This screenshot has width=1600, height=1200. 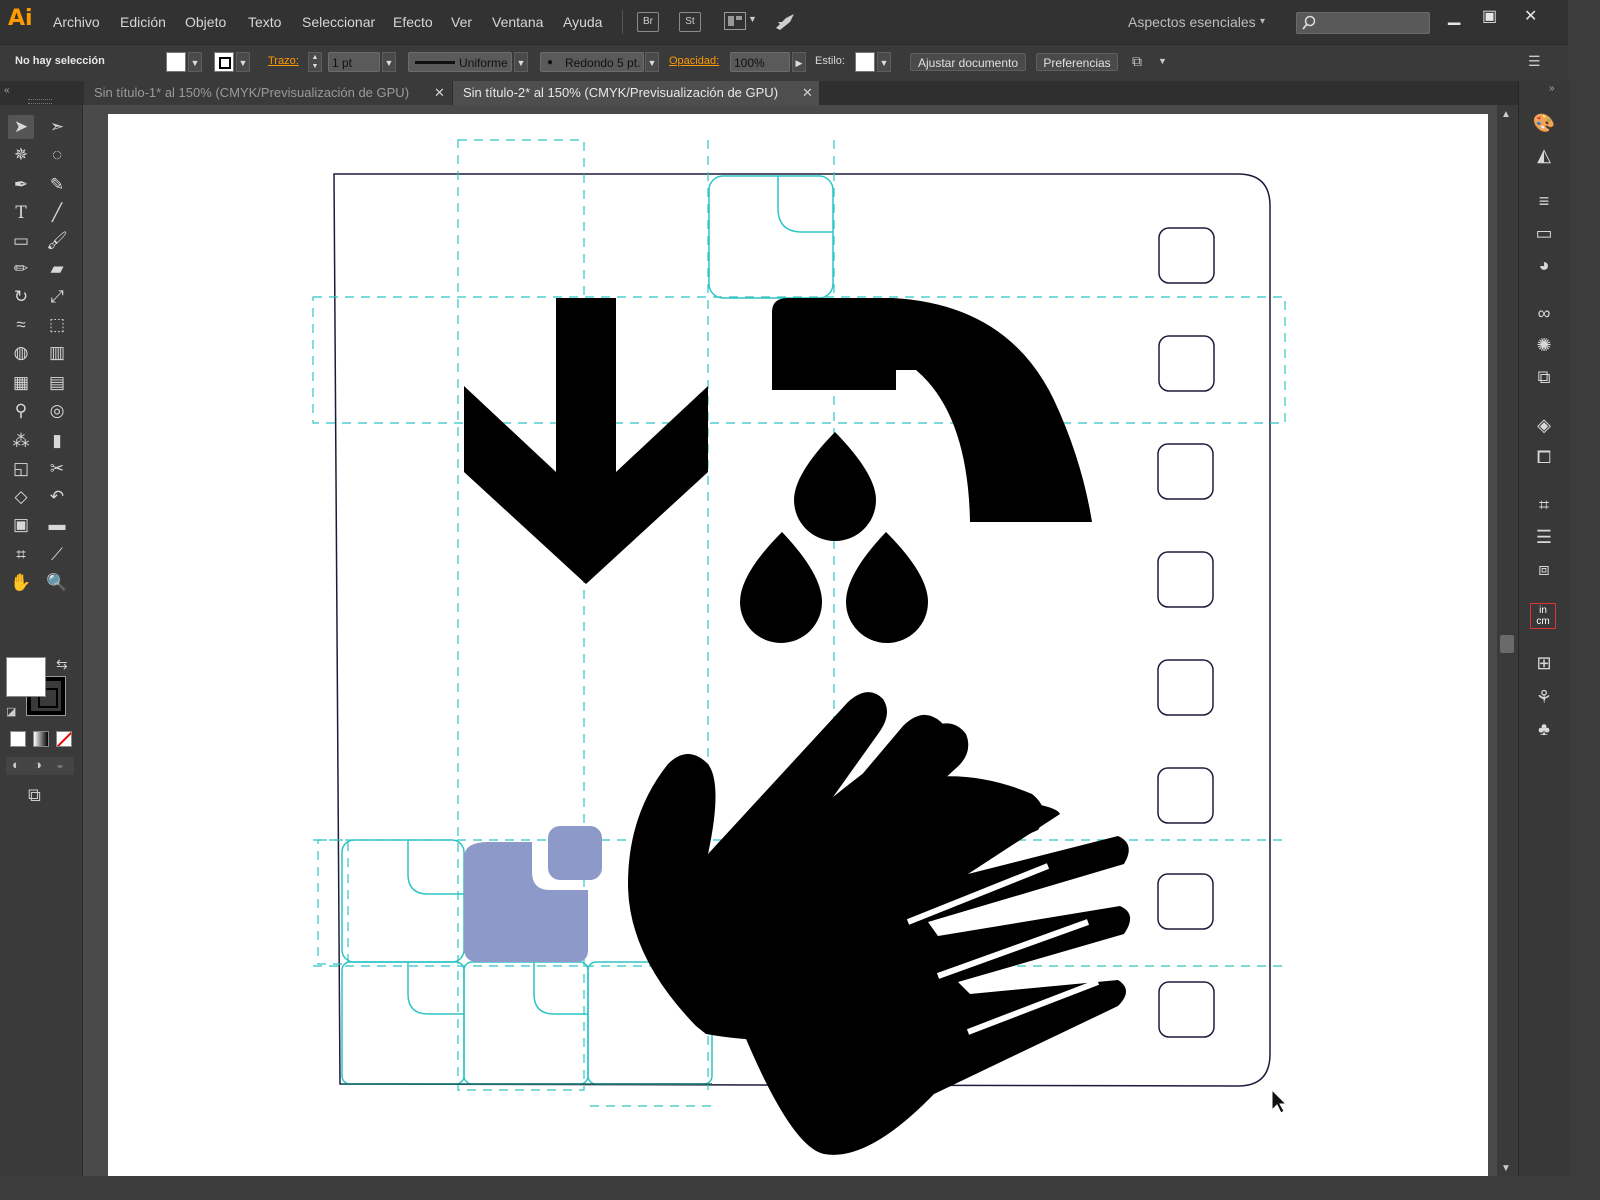 I want to click on profile-dropdown-icon: ▼, so click(x=521, y=62).